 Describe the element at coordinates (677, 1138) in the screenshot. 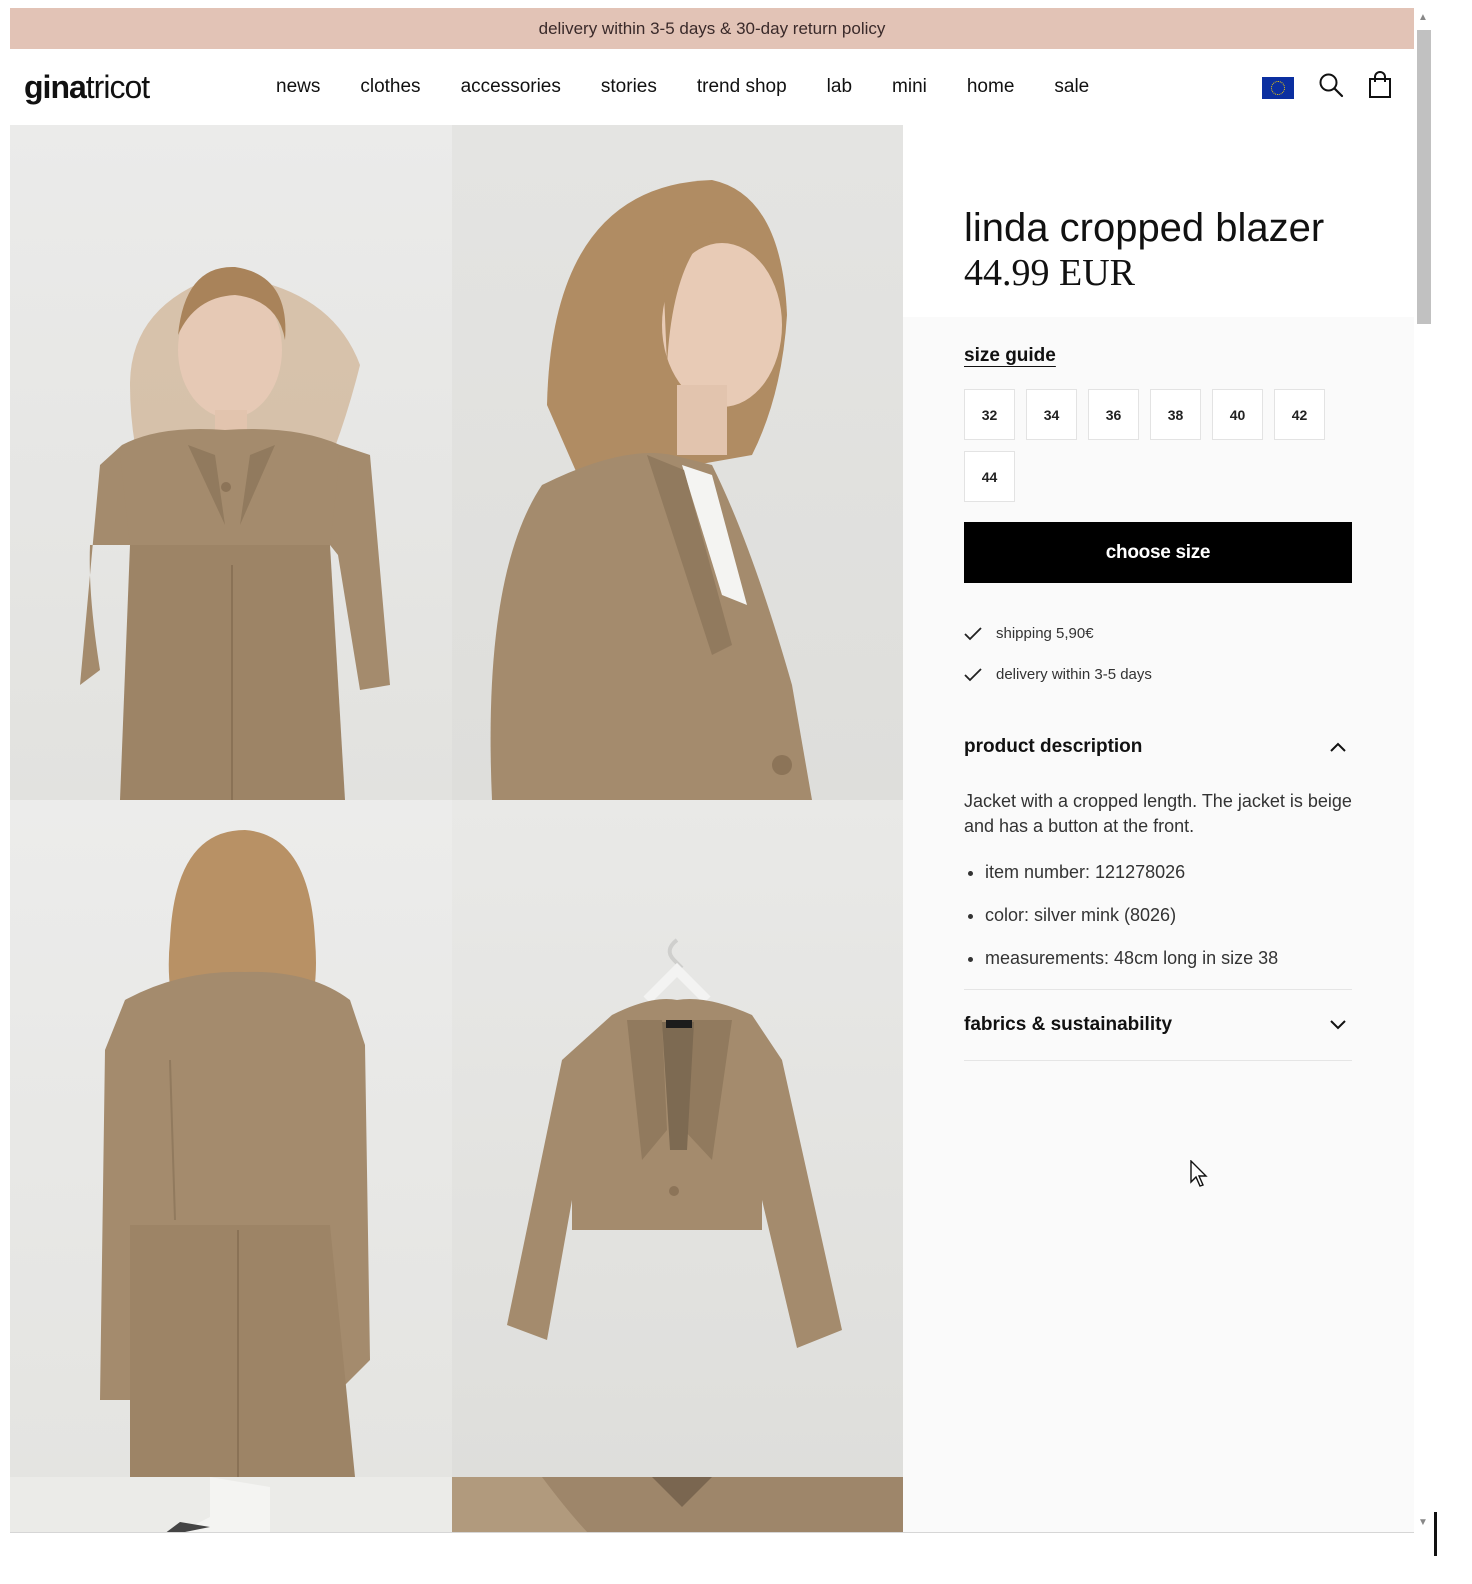

I see `product-image-hanger` at that location.